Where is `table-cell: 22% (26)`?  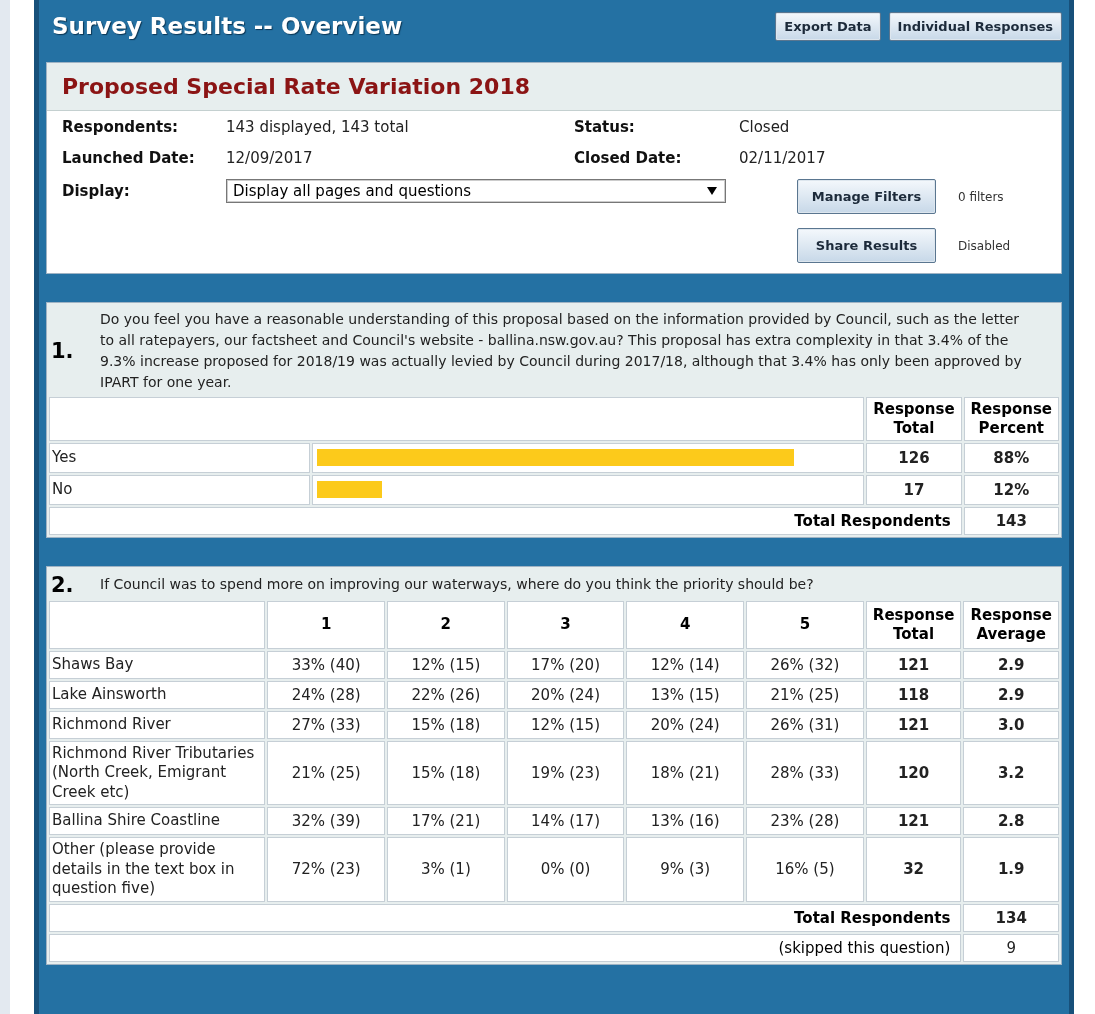 table-cell: 22% (26) is located at coordinates (446, 694).